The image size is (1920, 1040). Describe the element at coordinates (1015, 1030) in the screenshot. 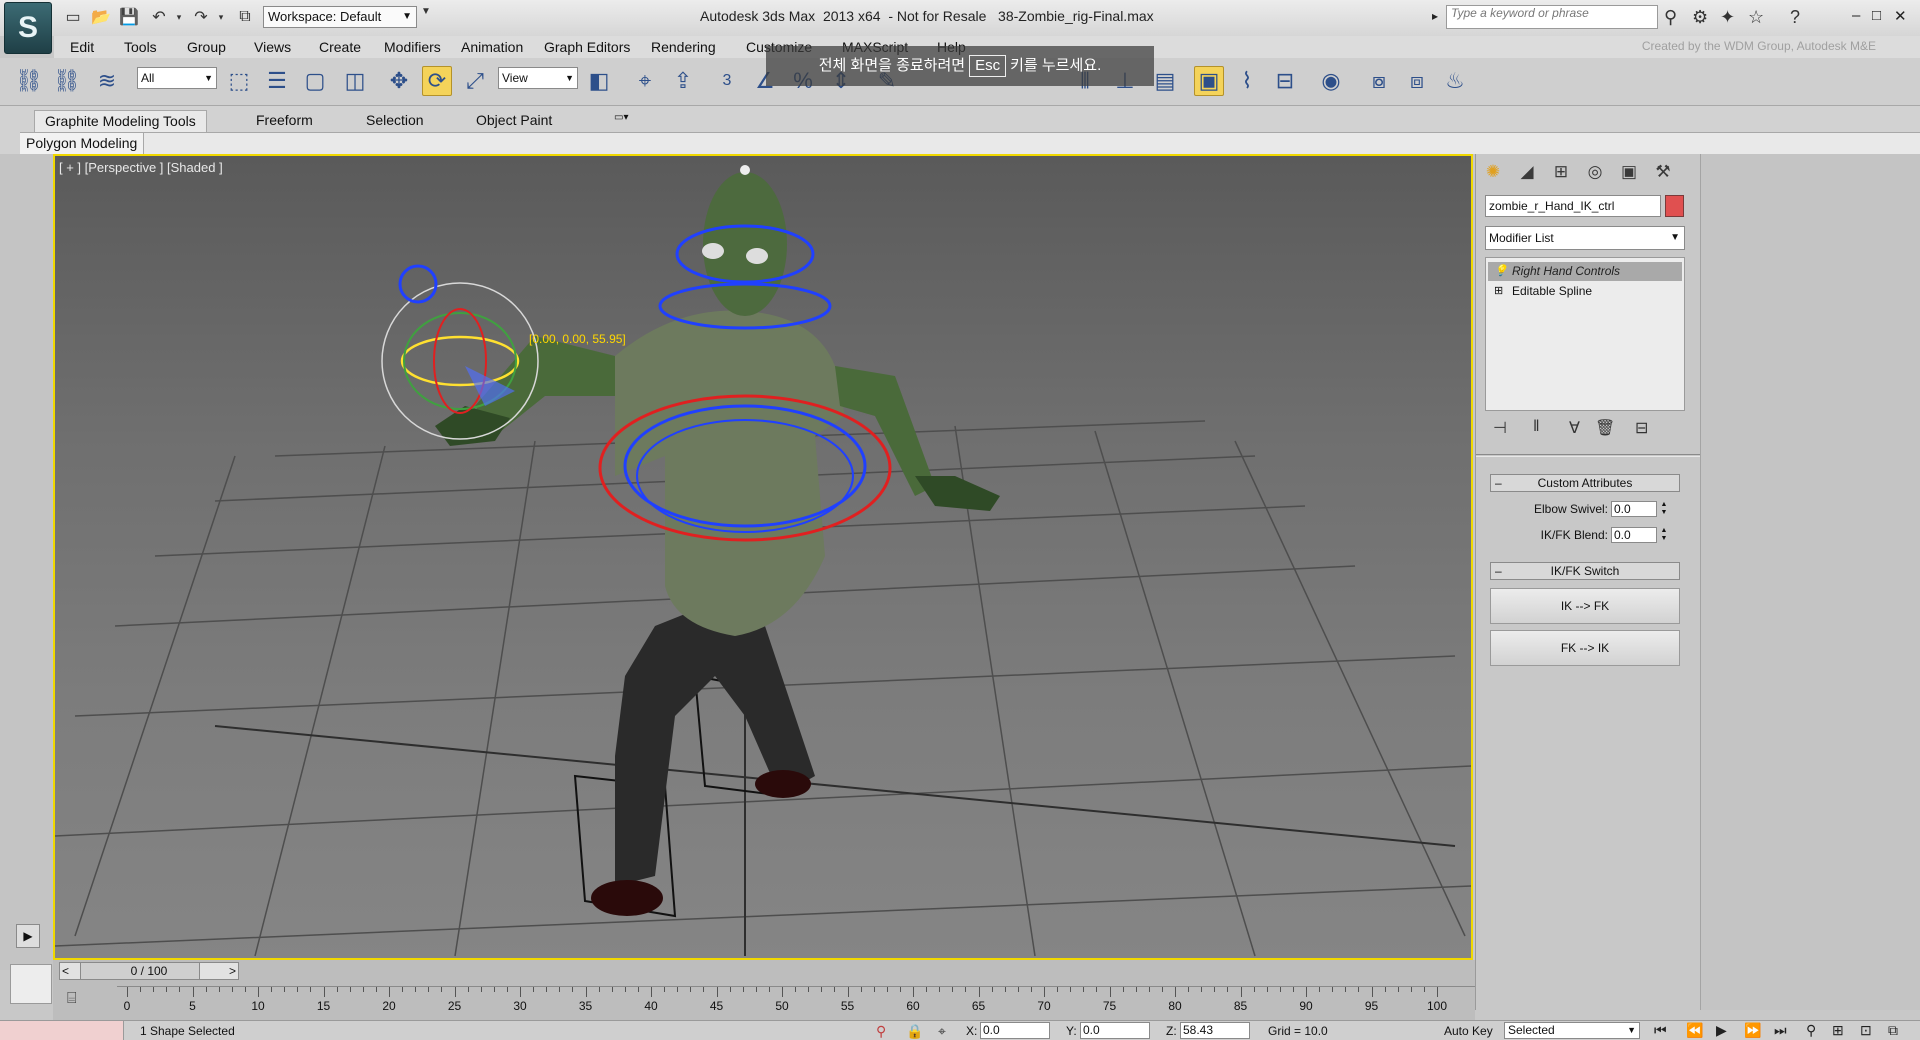

I see `x-coordinate-field: 0.0` at that location.